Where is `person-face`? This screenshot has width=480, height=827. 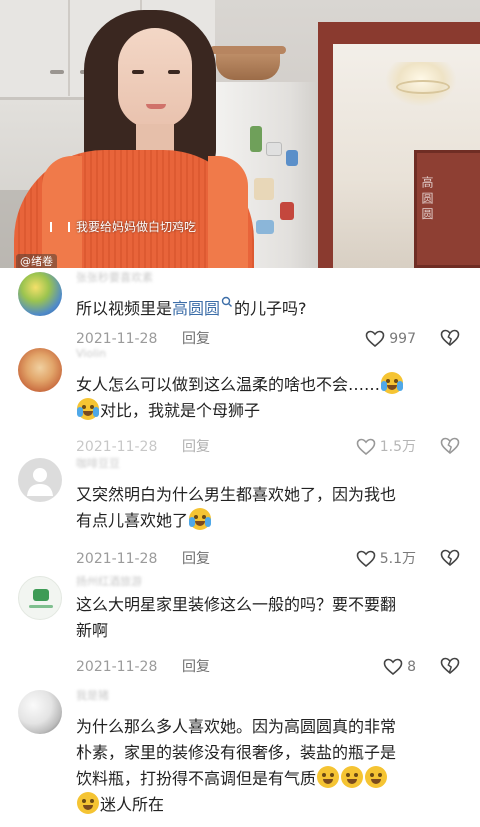 person-face is located at coordinates (155, 78).